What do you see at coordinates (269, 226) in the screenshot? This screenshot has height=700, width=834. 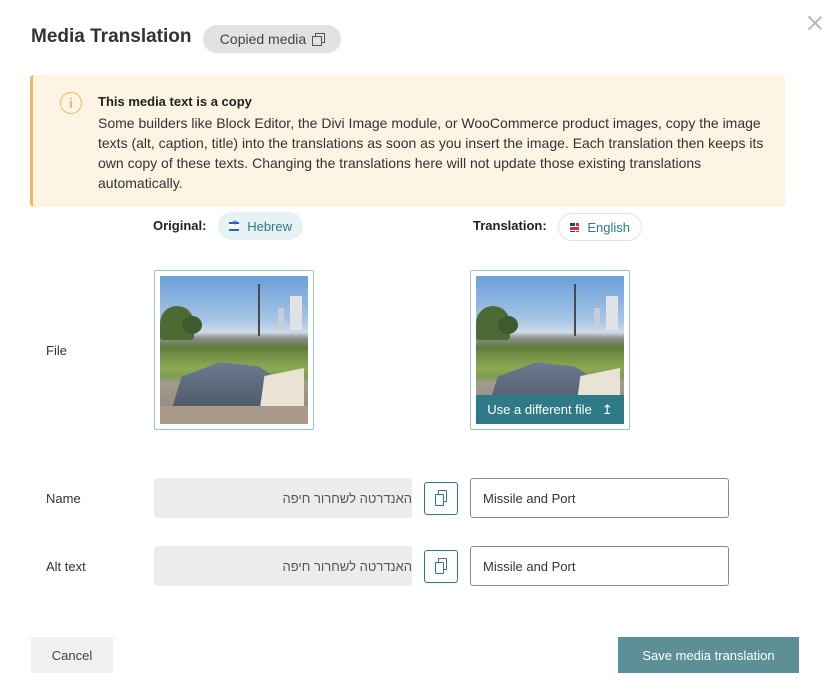 I see `original-language-name: Hebrew` at bounding box center [269, 226].